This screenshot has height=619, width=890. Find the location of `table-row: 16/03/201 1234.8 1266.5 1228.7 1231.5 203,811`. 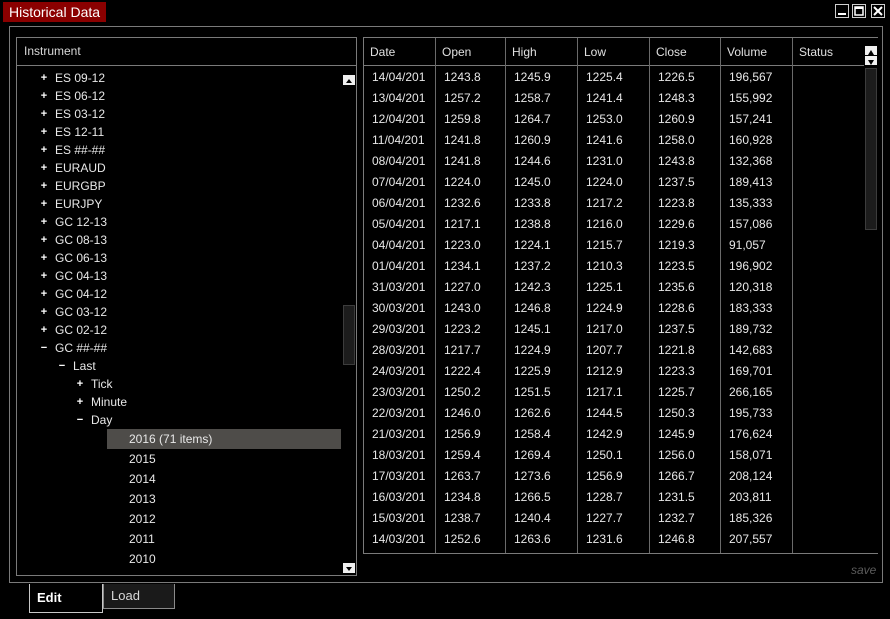

table-row: 16/03/201 1234.8 1266.5 1228.7 1231.5 203,811 is located at coordinates (614, 497).